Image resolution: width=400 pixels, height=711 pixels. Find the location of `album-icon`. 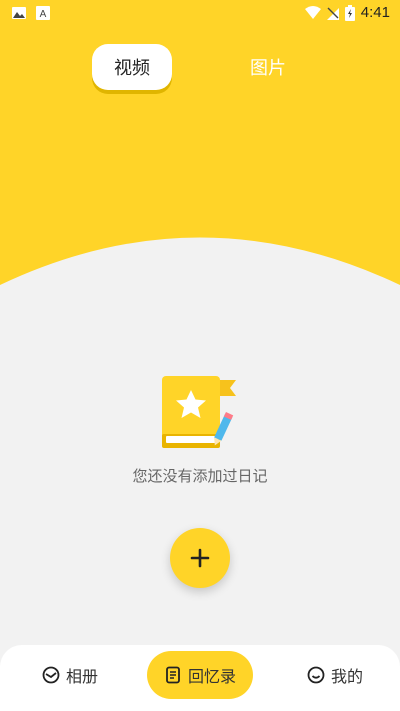

album-icon is located at coordinates (51, 675).